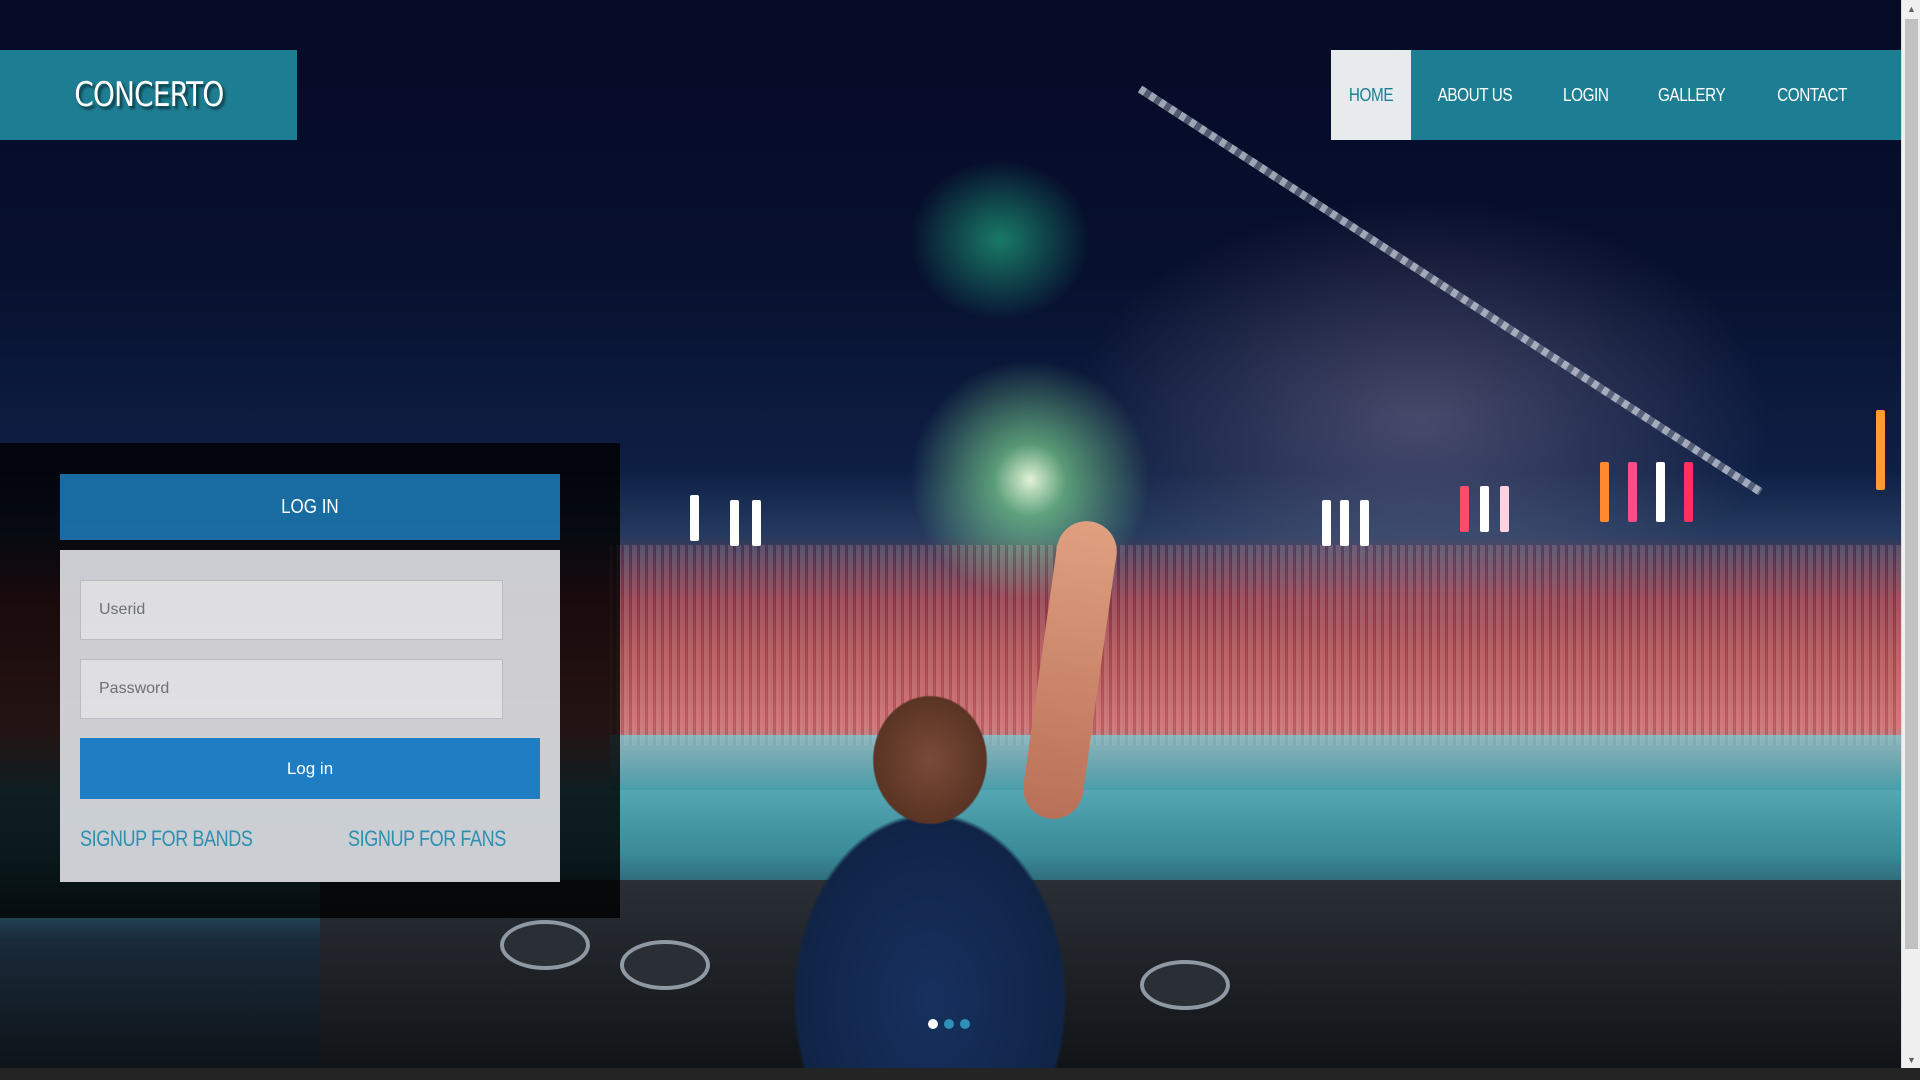 This screenshot has height=1080, width=1920. I want to click on scrollbar-thumb, so click(1911, 484).